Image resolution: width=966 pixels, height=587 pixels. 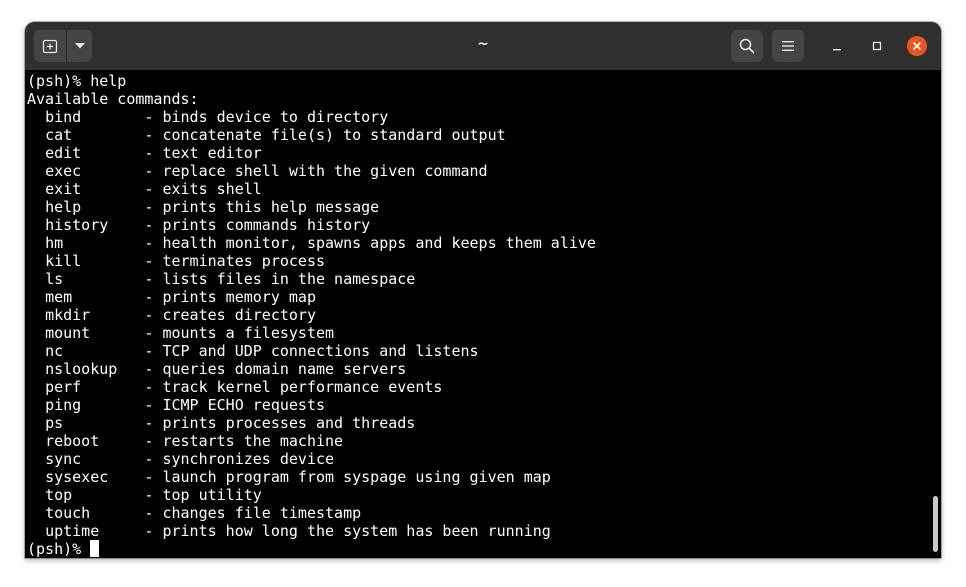 I want to click on command-row: mem - prints memory map, so click(x=171, y=297).